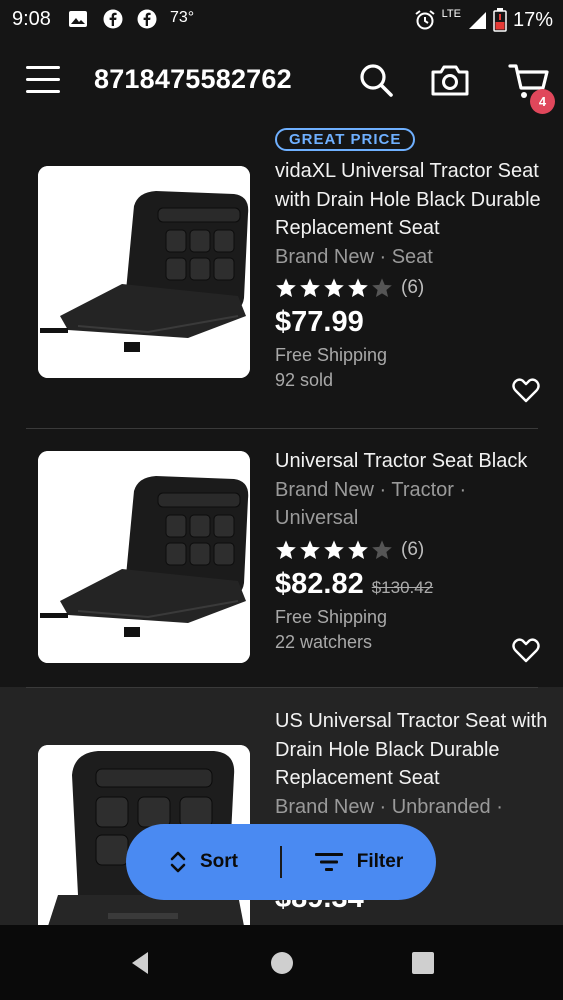  Describe the element at coordinates (282, 687) in the screenshot. I see `list-divider` at that location.